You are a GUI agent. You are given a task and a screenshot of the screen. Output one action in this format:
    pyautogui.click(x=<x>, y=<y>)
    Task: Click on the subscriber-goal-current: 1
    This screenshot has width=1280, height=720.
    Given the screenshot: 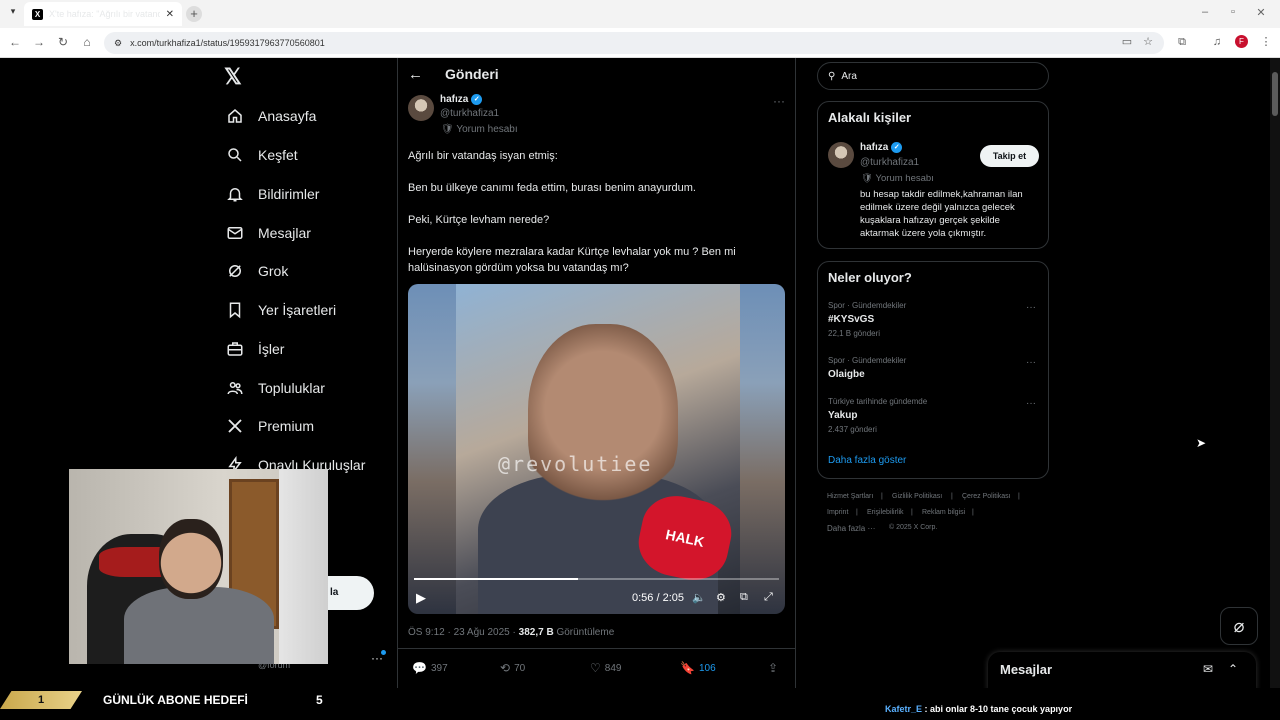 What is the action you would take?
    pyautogui.click(x=41, y=700)
    